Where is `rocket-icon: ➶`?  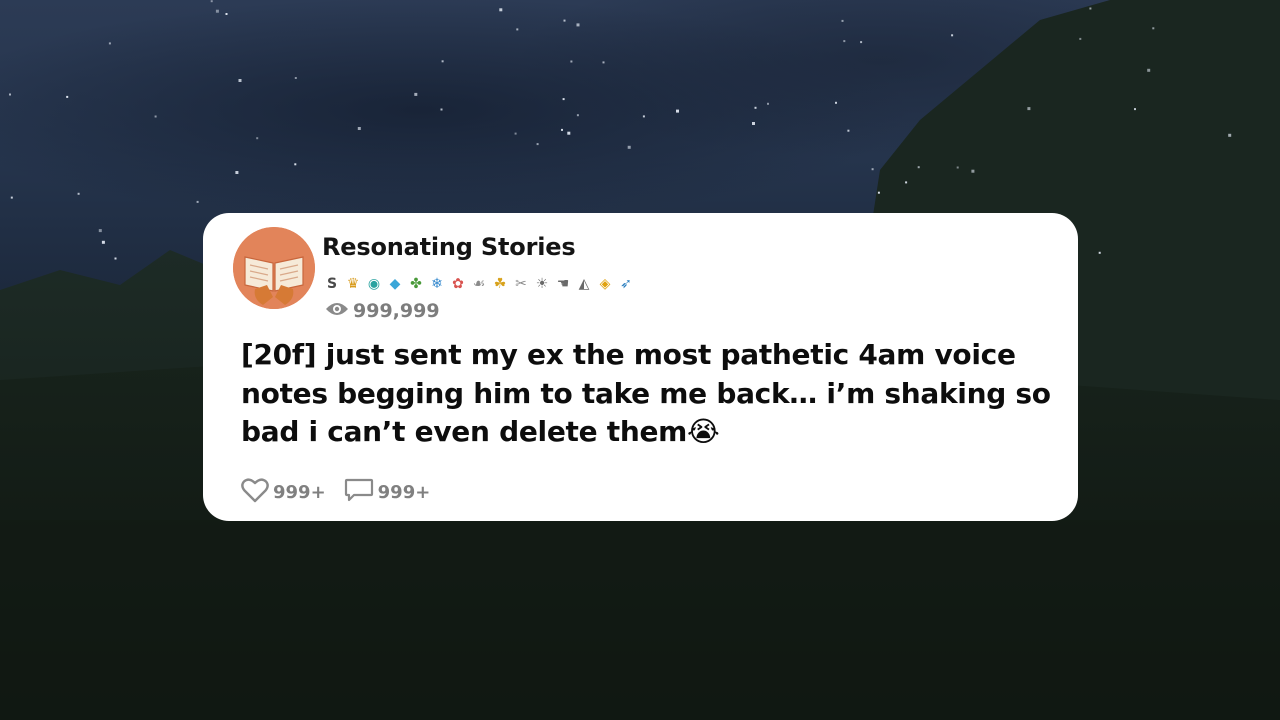
rocket-icon: ➶ is located at coordinates (626, 284).